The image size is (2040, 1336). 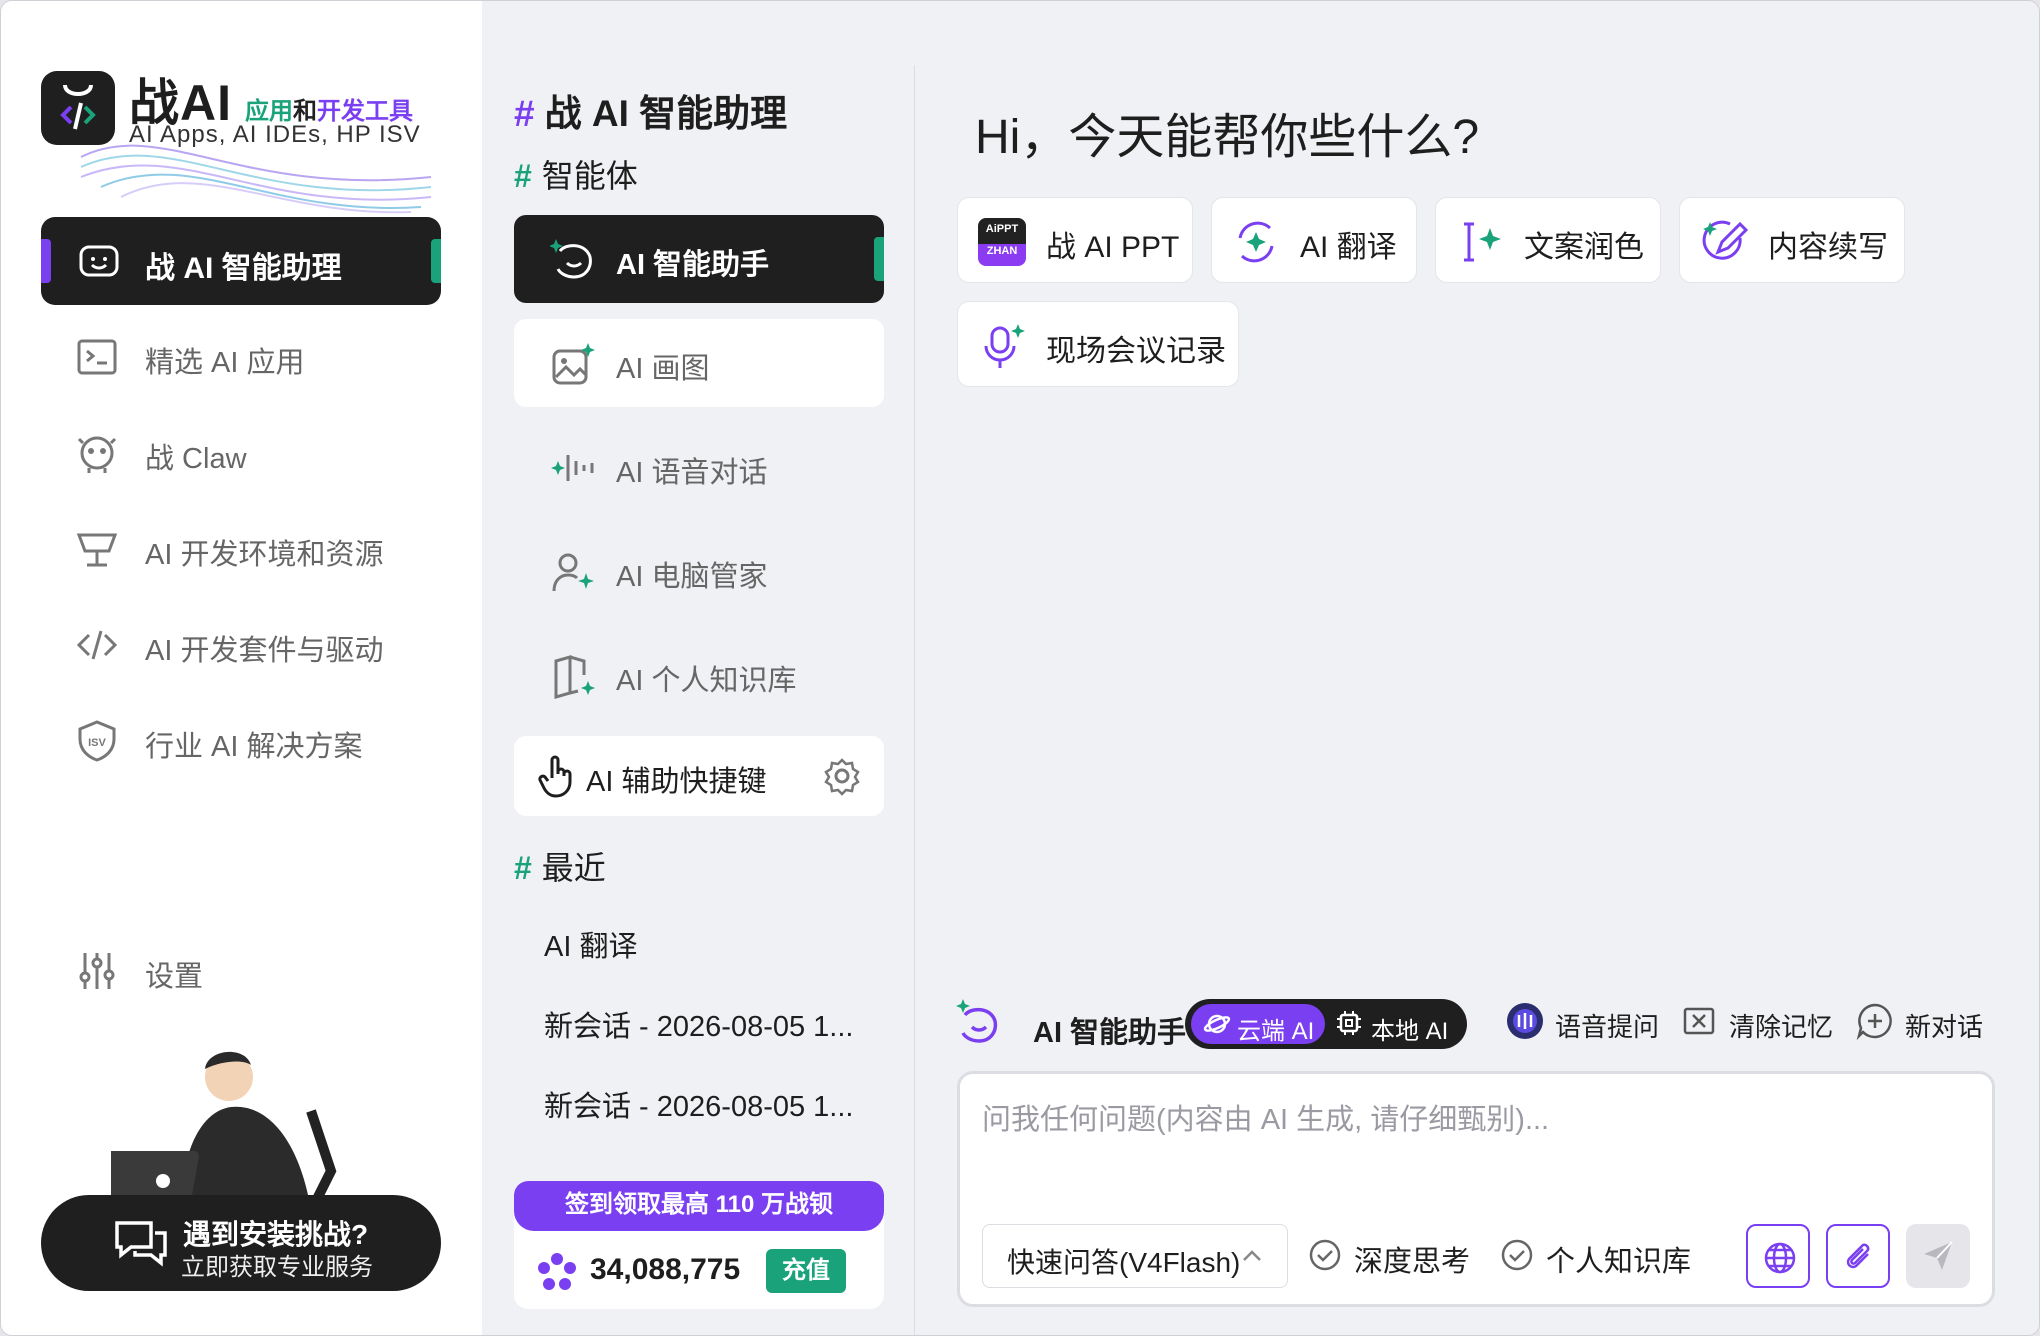 What do you see at coordinates (651, 113) in the screenshot?
I see `panel-title: # 战 AI 智能助理` at bounding box center [651, 113].